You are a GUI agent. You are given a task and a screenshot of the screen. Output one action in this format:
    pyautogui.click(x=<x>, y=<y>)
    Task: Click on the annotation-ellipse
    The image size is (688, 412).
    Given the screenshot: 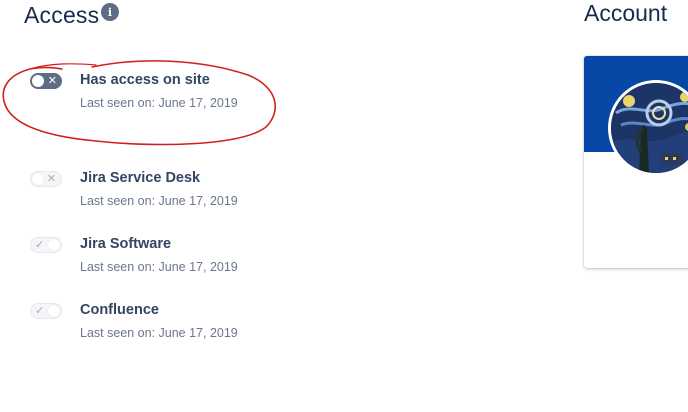 What is the action you would take?
    pyautogui.click(x=139, y=103)
    